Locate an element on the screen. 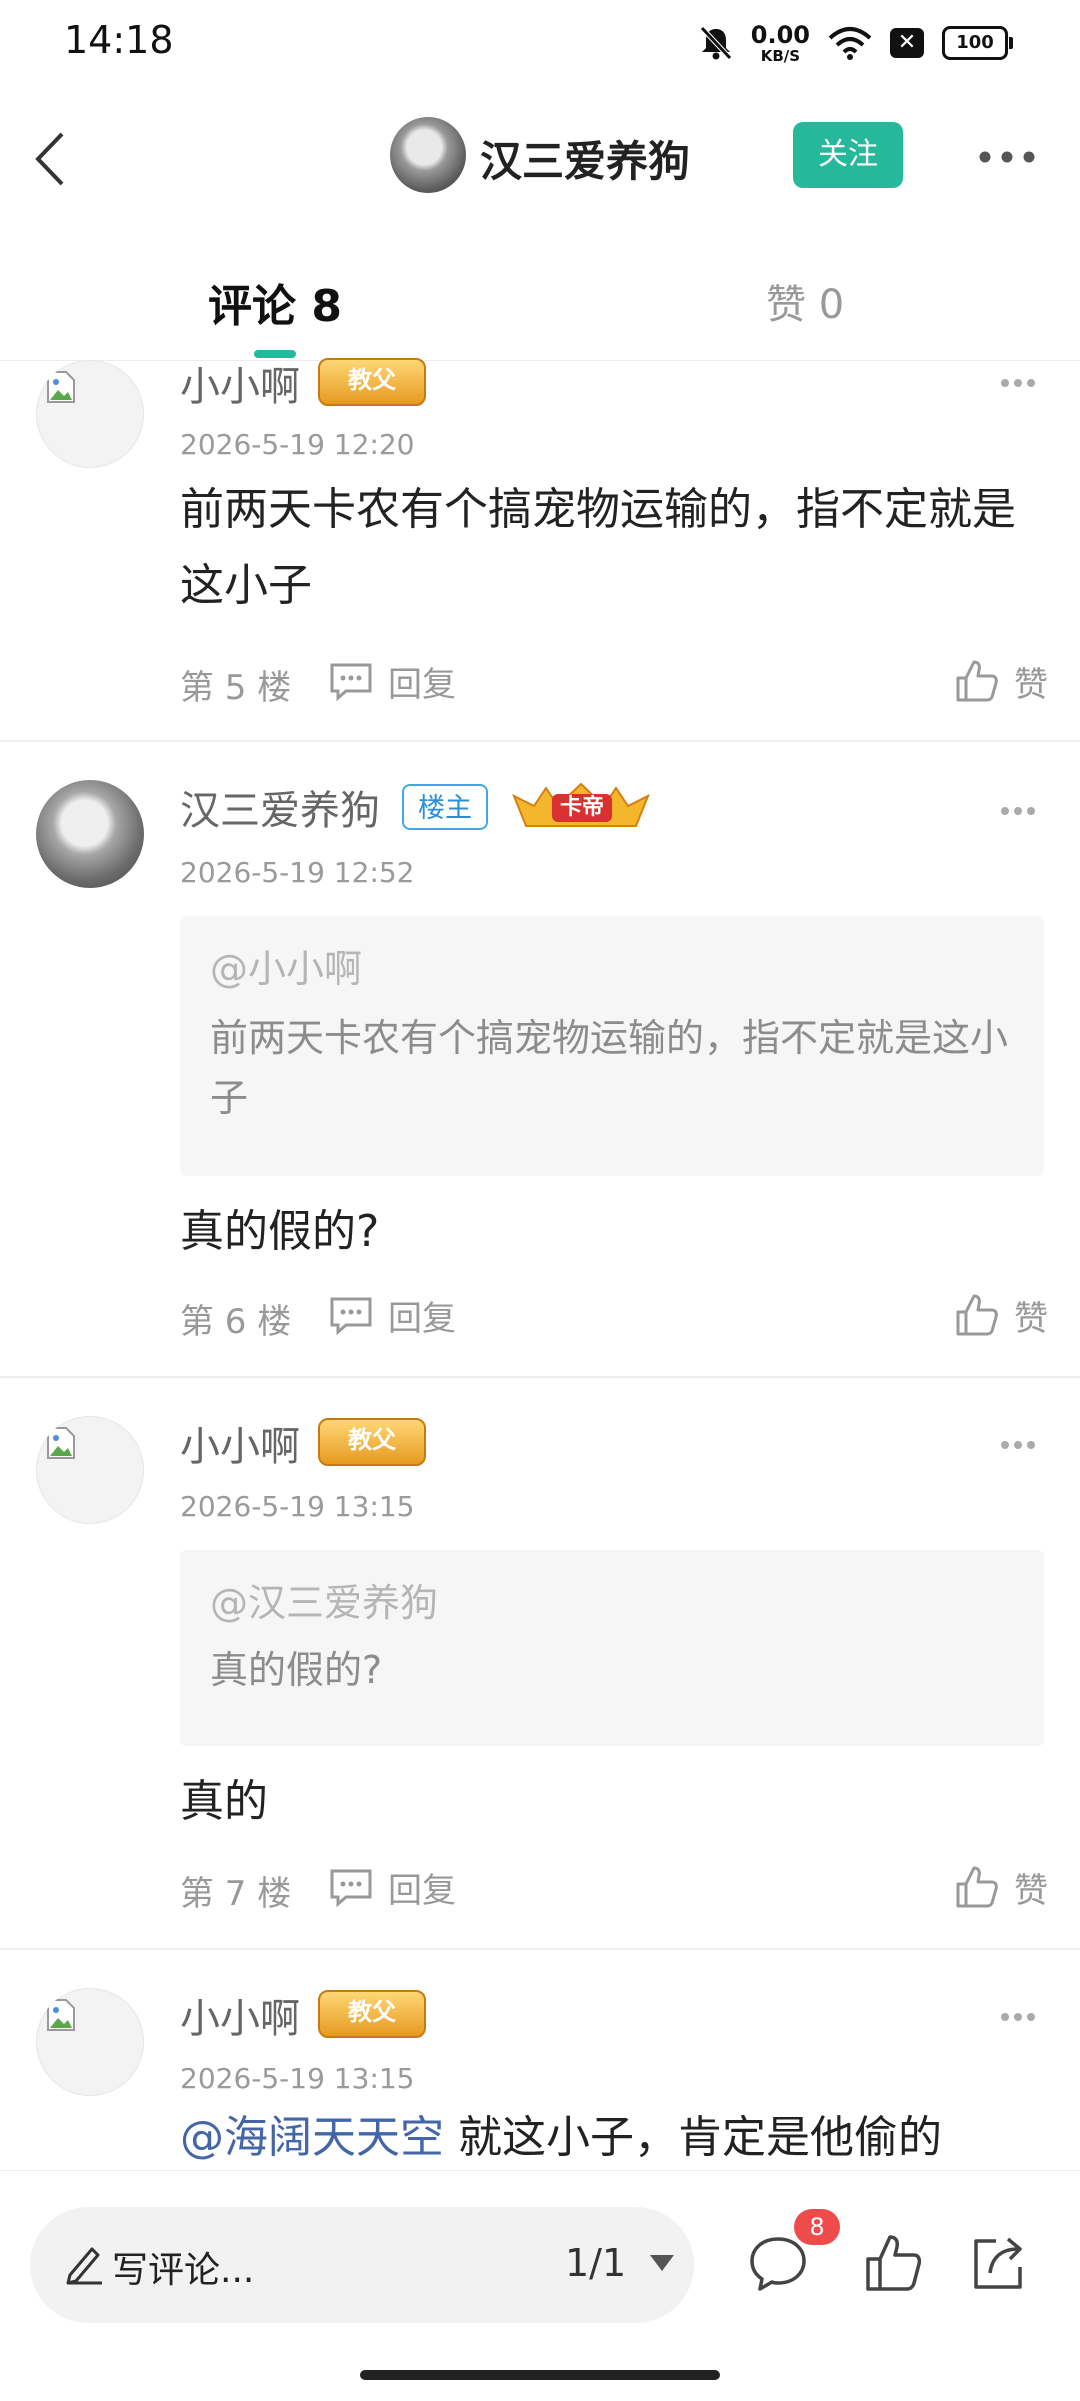 This screenshot has width=1080, height=2401. home-indicator is located at coordinates (540, 2375).